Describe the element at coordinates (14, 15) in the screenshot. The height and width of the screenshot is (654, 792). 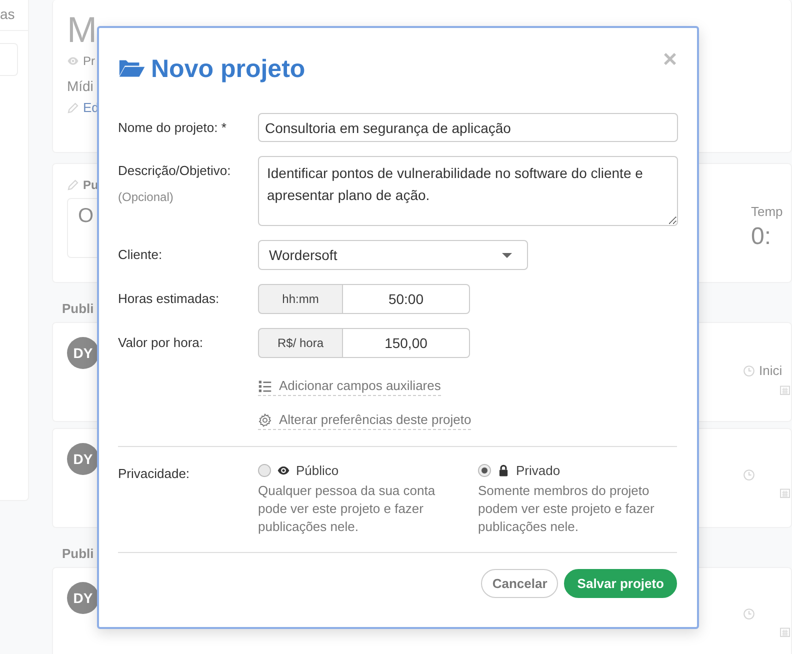
I see `sidebar-tab: as` at that location.